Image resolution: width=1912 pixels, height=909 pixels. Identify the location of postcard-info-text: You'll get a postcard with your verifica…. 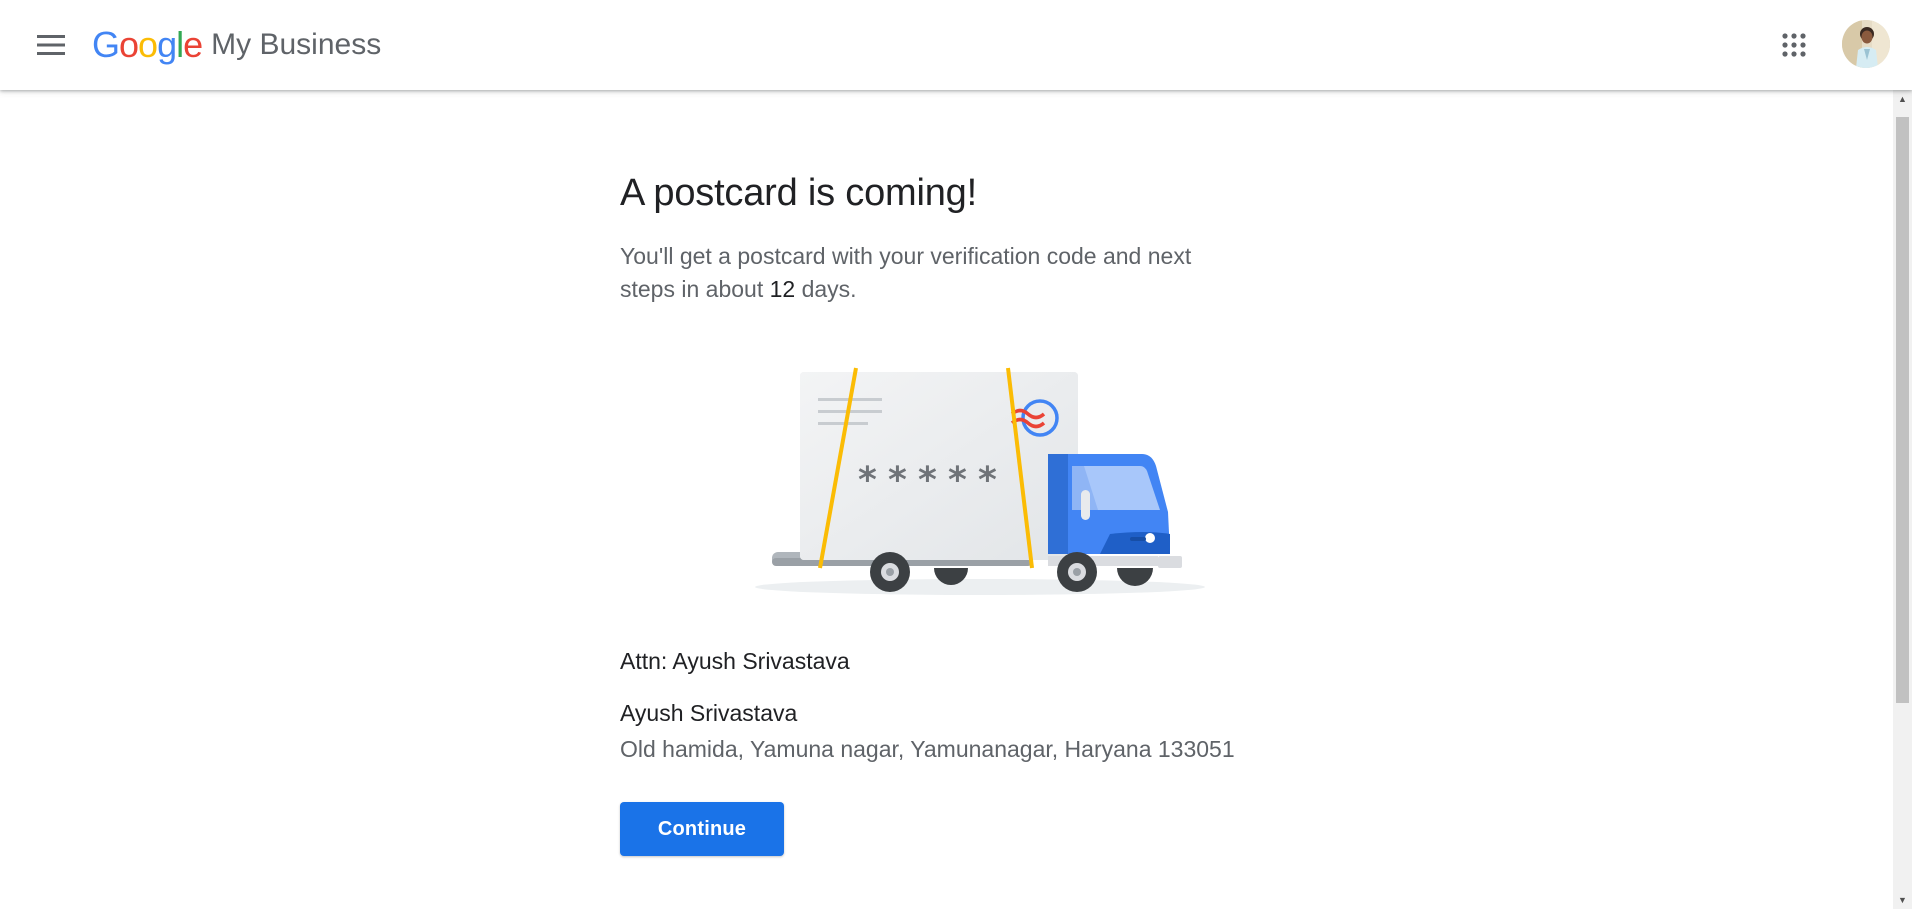
(930, 273).